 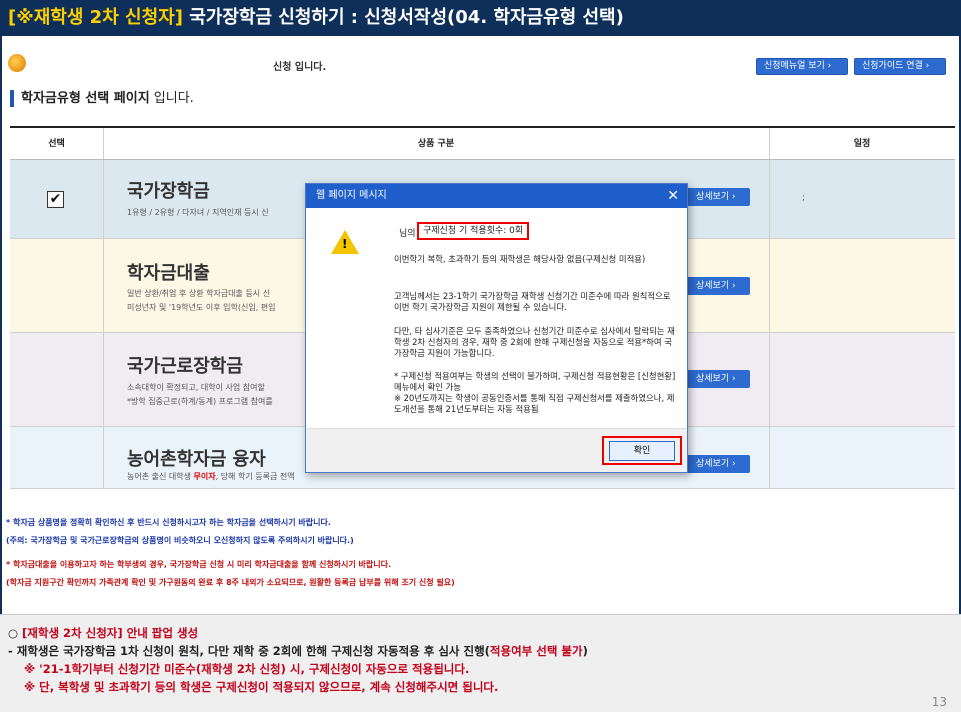 What do you see at coordinates (436, 144) in the screenshot?
I see `header-product: 상품 구분` at bounding box center [436, 144].